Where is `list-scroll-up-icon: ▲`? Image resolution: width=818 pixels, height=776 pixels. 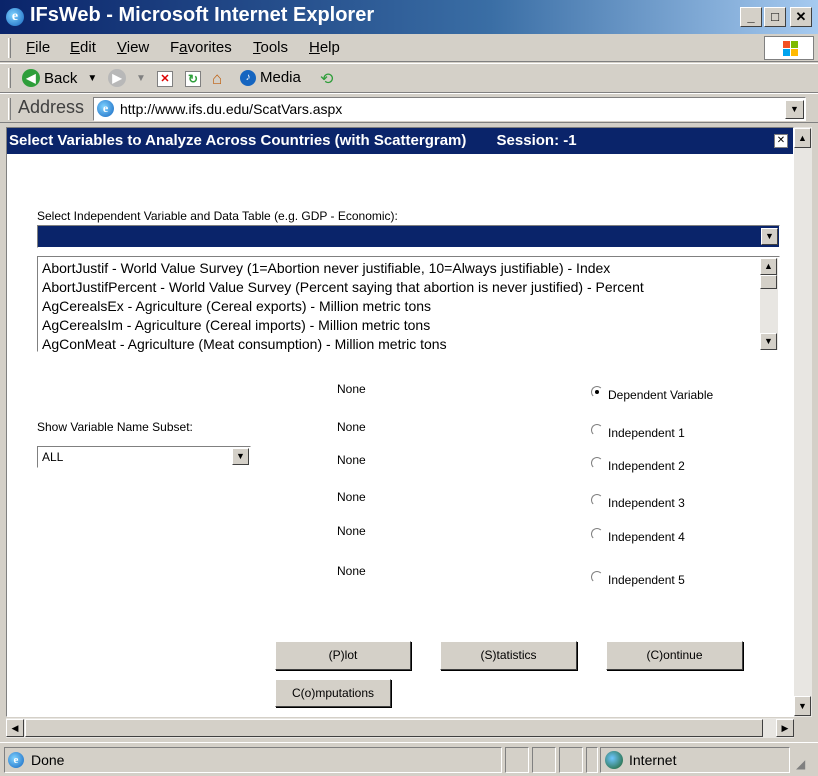 list-scroll-up-icon: ▲ is located at coordinates (768, 266).